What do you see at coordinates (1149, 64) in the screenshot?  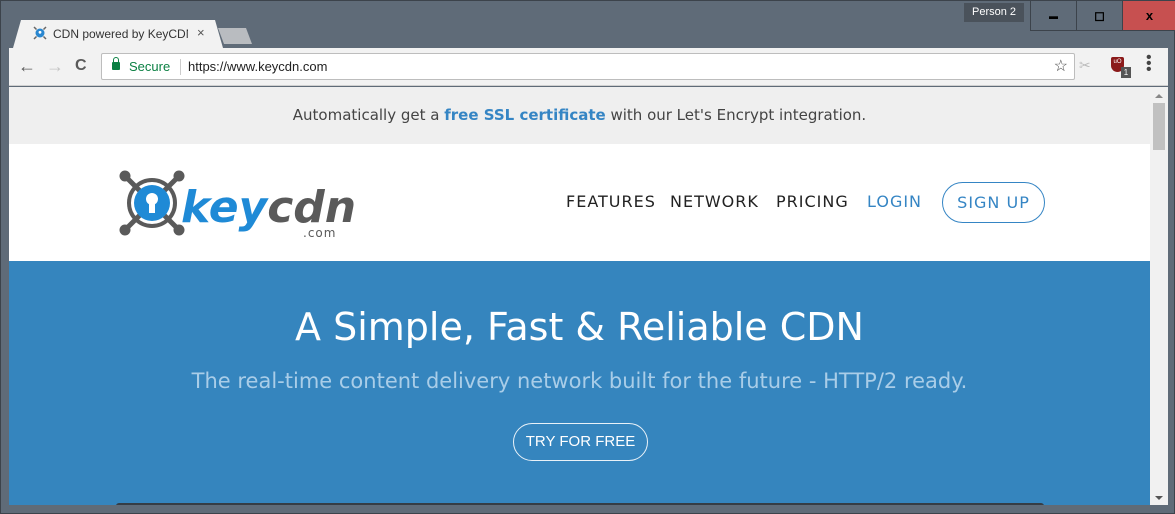 I see `menu-dots-icon: • • •` at bounding box center [1149, 64].